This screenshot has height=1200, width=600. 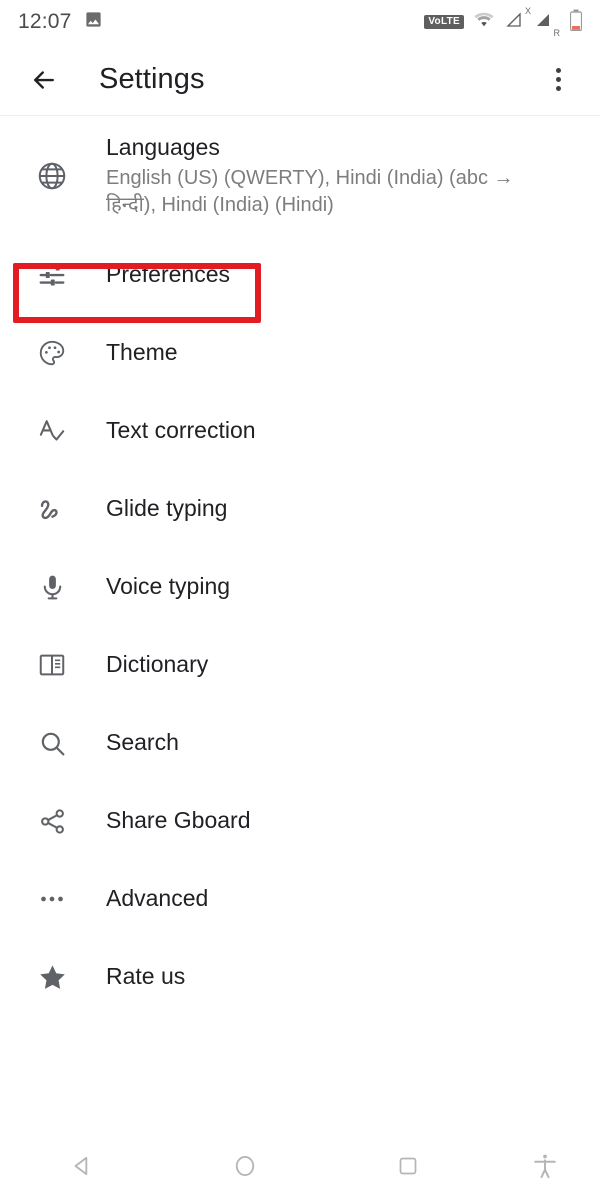 I want to click on status-bar-left: 12:07, so click(x=60, y=22).